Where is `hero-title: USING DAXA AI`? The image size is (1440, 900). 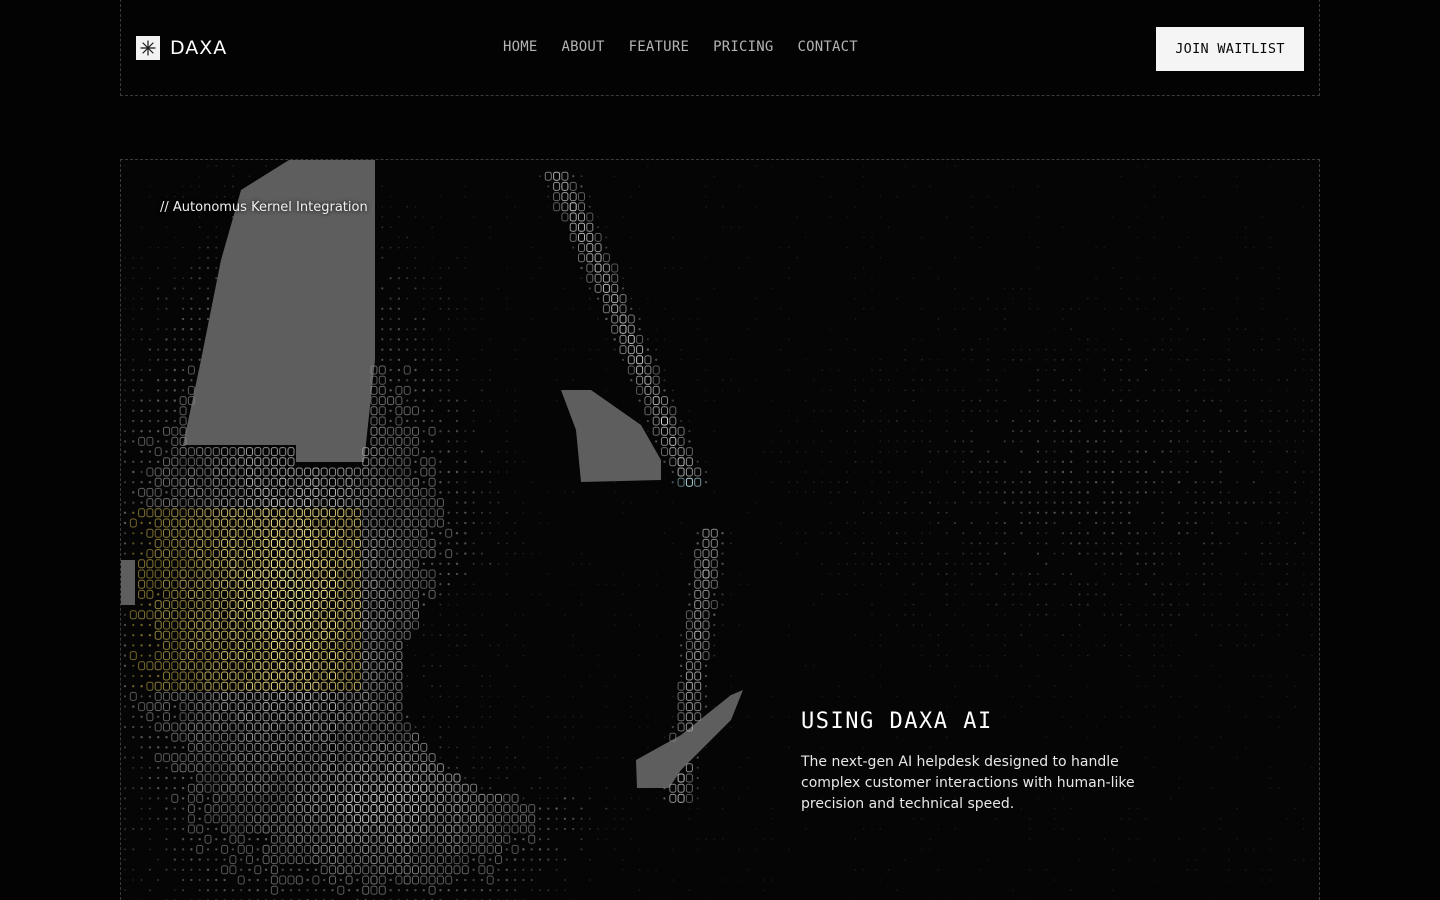
hero-title: USING DAXA AI is located at coordinates (897, 721).